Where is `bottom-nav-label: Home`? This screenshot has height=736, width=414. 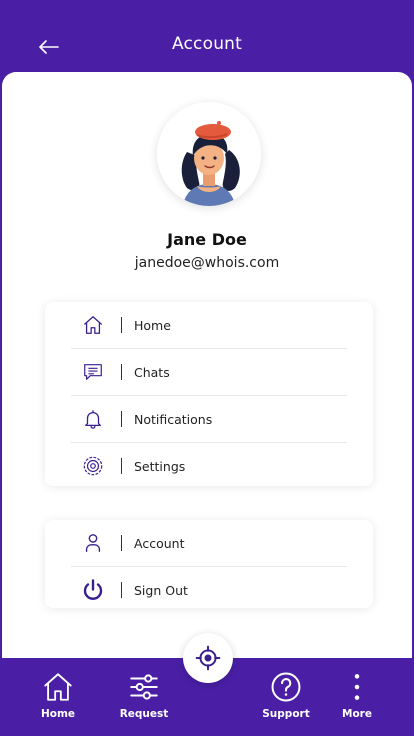
bottom-nav-label: Home is located at coordinates (58, 714).